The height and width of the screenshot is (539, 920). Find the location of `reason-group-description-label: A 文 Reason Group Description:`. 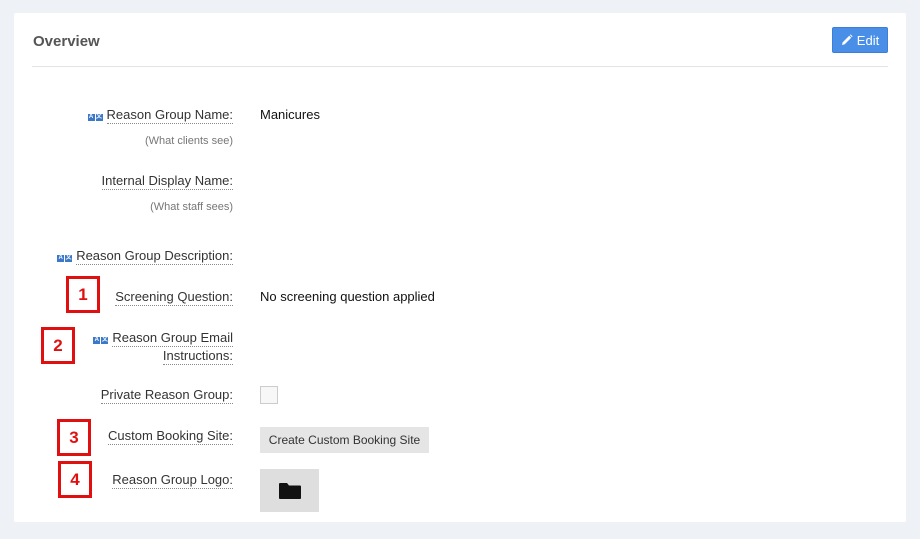

reason-group-description-label: A 文 Reason Group Description: is located at coordinates (145, 256).